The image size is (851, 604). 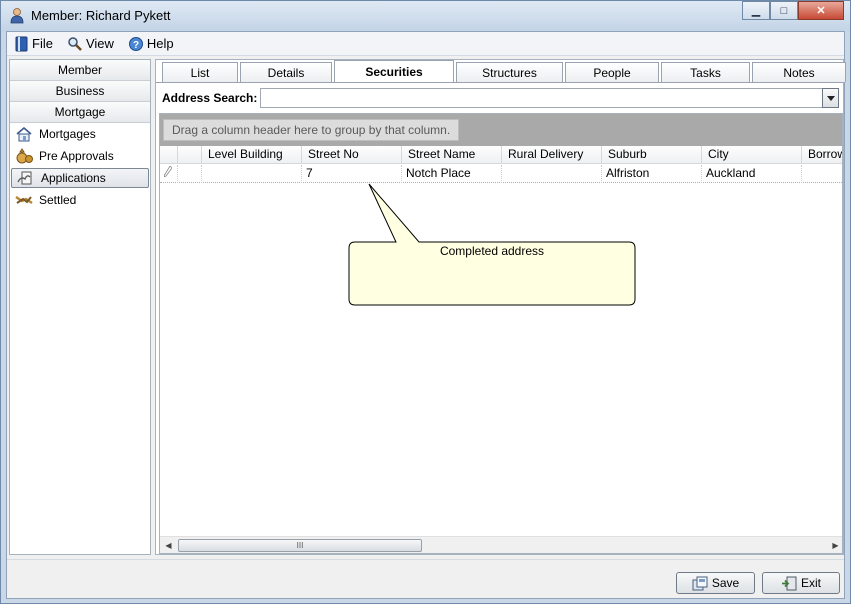 I want to click on window-title: Member: Richard Pykett, so click(x=101, y=15).